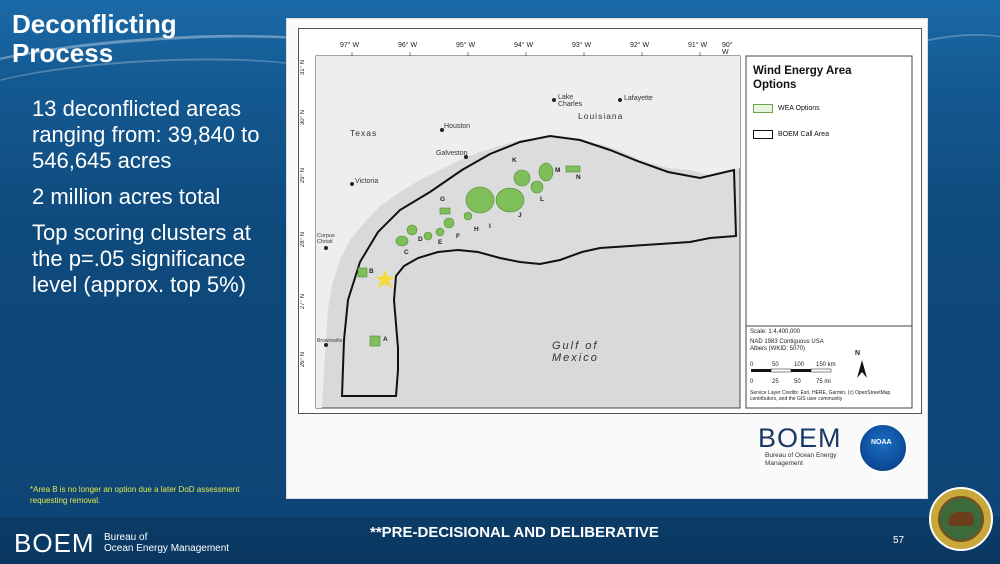  Describe the element at coordinates (546, 172) in the screenshot. I see `wea-area-m` at that location.